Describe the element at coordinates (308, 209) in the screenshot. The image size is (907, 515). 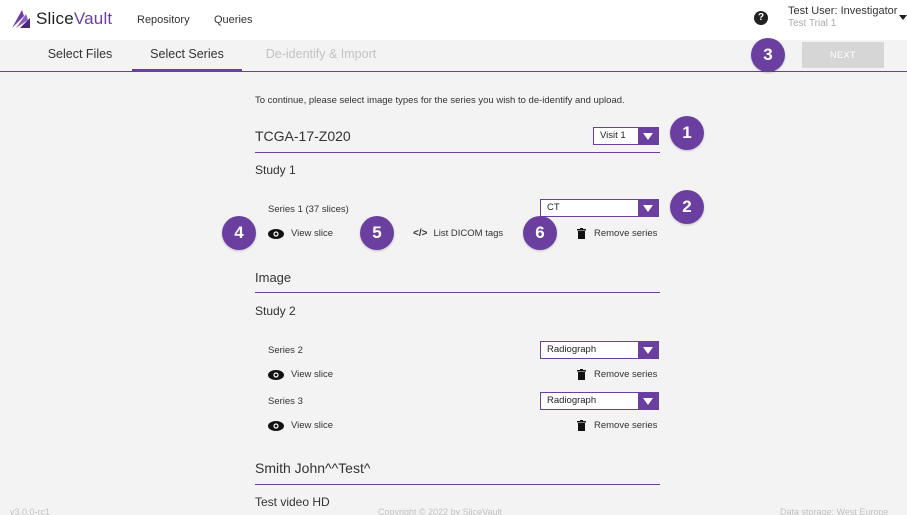
I see `series-label: Series 1 (37 slices)` at that location.